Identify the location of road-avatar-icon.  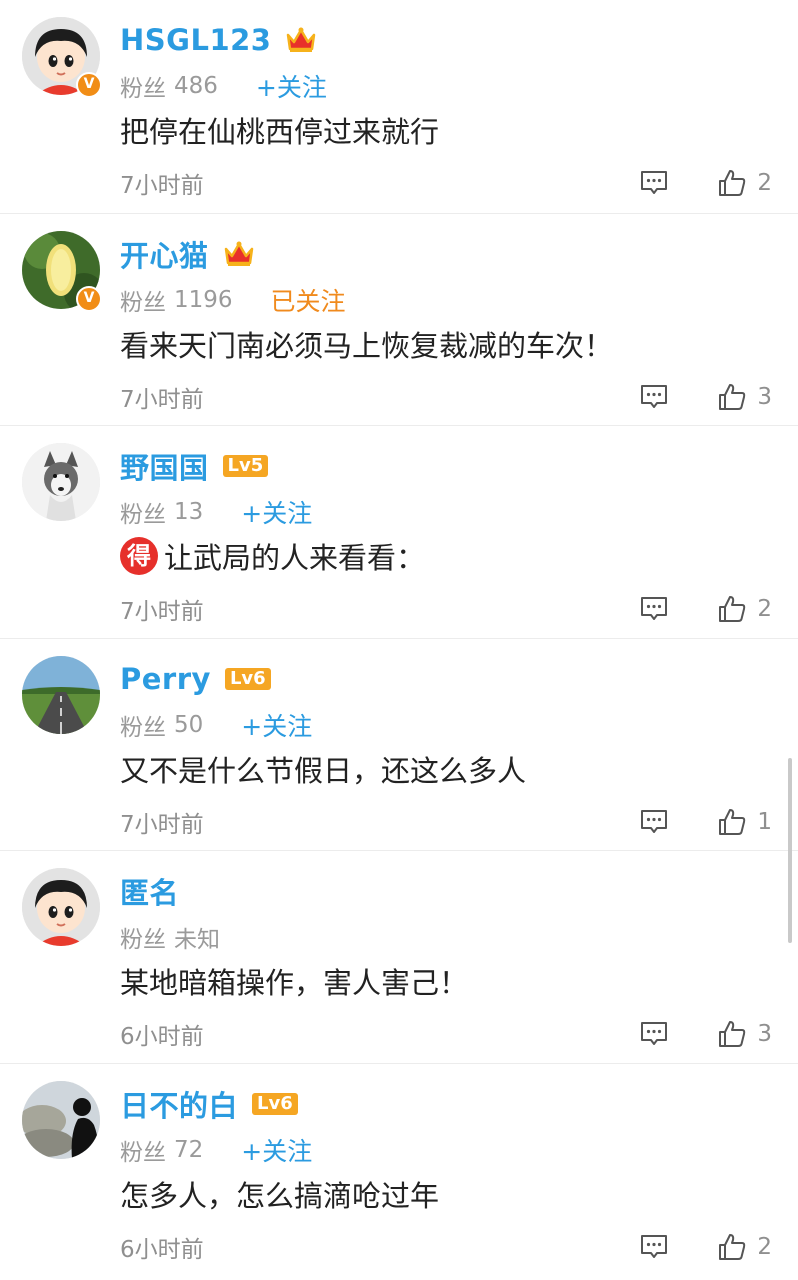
(61, 694).